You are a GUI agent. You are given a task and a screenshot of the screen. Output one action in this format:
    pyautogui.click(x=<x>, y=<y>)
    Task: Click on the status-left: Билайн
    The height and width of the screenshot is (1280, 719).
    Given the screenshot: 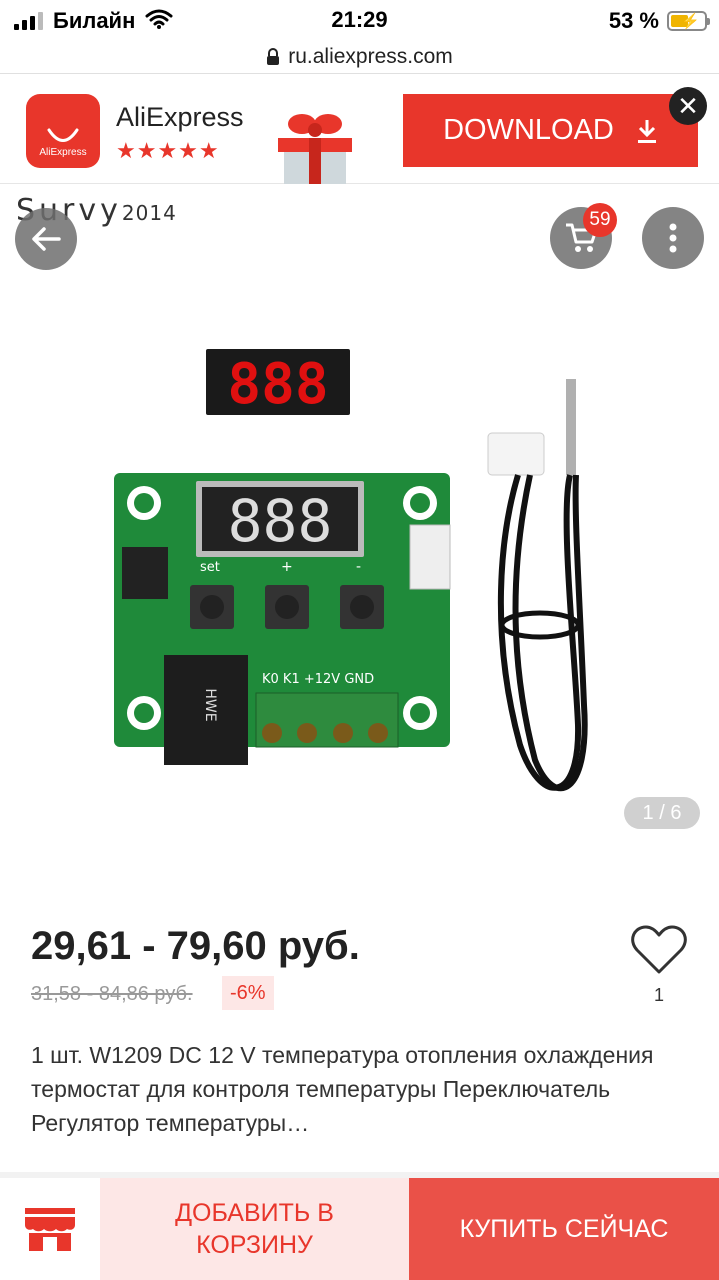 What is the action you would take?
    pyautogui.click(x=93, y=21)
    